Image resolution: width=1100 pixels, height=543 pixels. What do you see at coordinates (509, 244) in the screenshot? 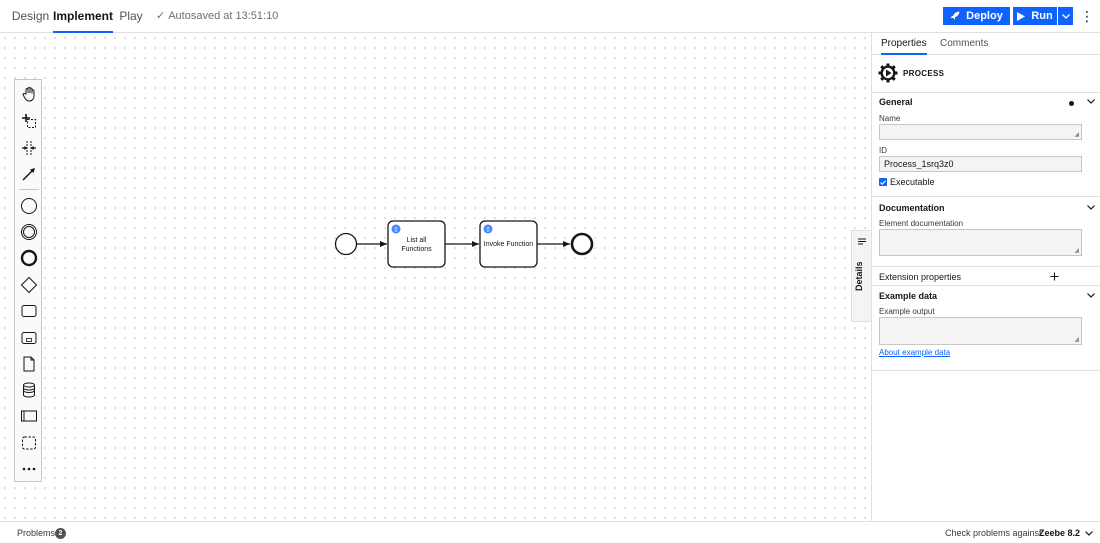
I see `task2-label: Invoke Function` at bounding box center [509, 244].